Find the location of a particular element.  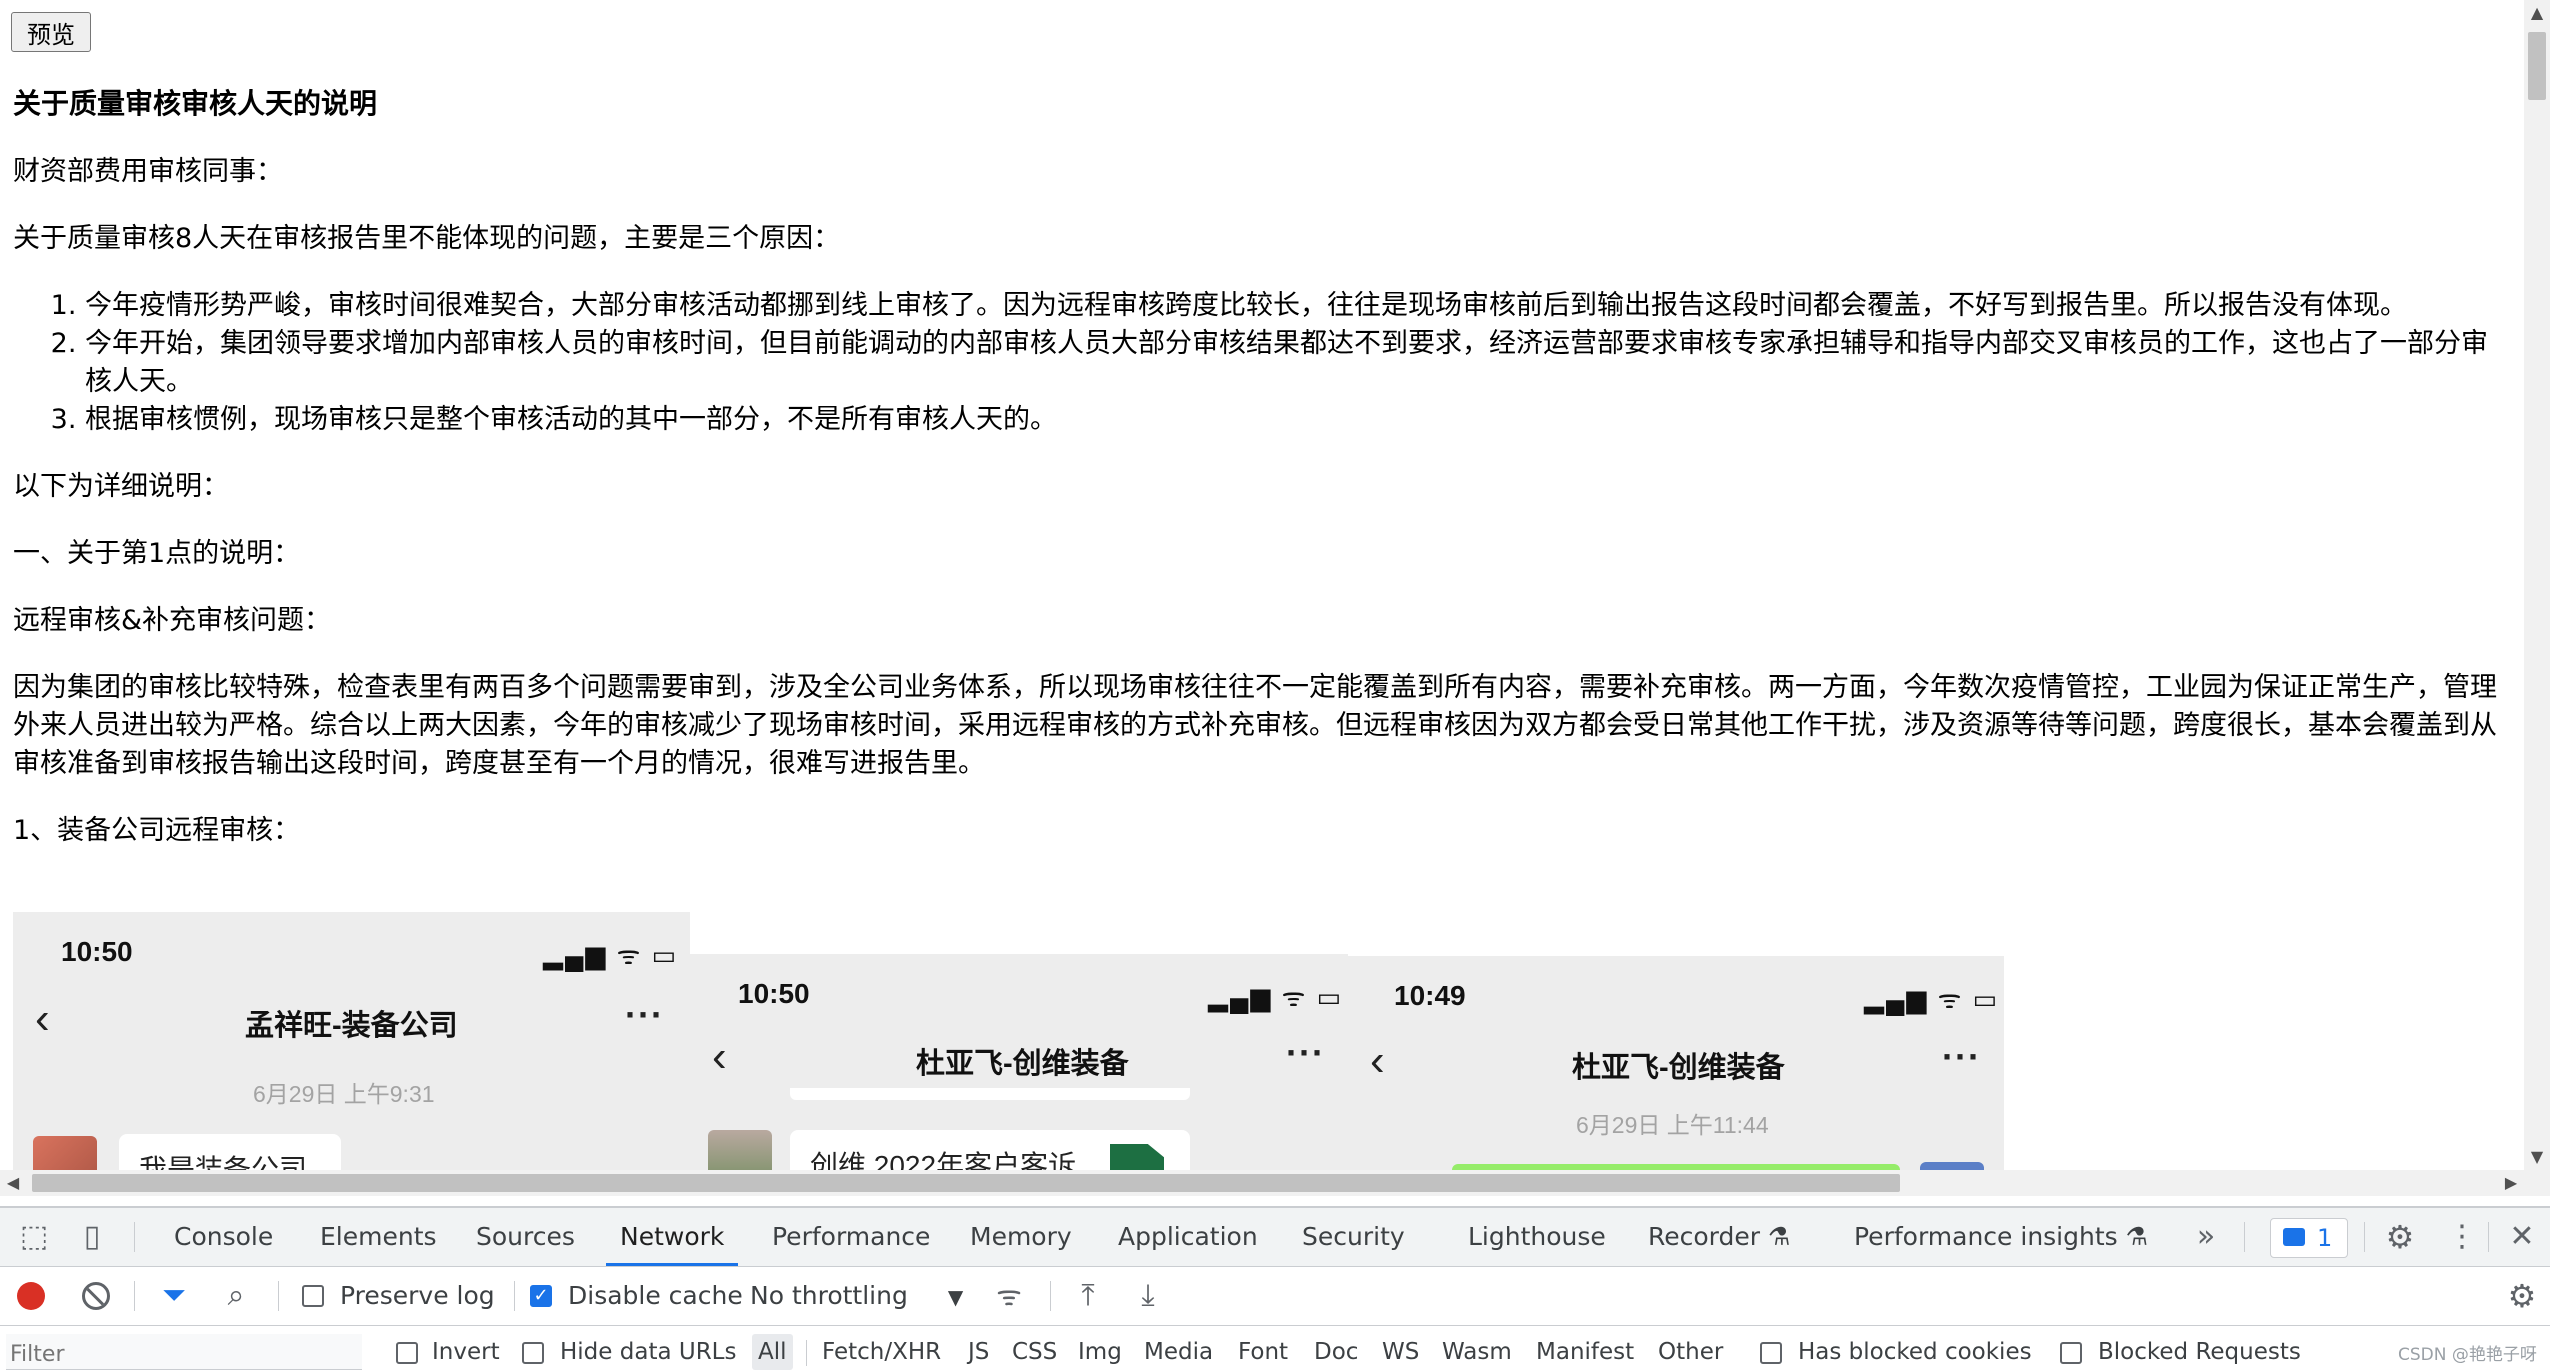

file-bubble: 创维 2022年客户客诉 is located at coordinates (990, 1150).